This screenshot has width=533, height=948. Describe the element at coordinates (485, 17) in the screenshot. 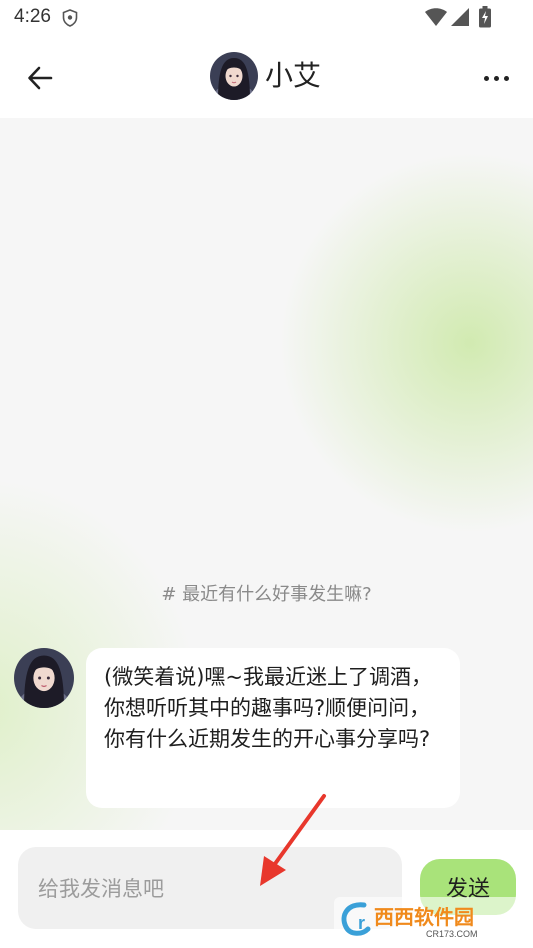

I see `battery-icon` at that location.